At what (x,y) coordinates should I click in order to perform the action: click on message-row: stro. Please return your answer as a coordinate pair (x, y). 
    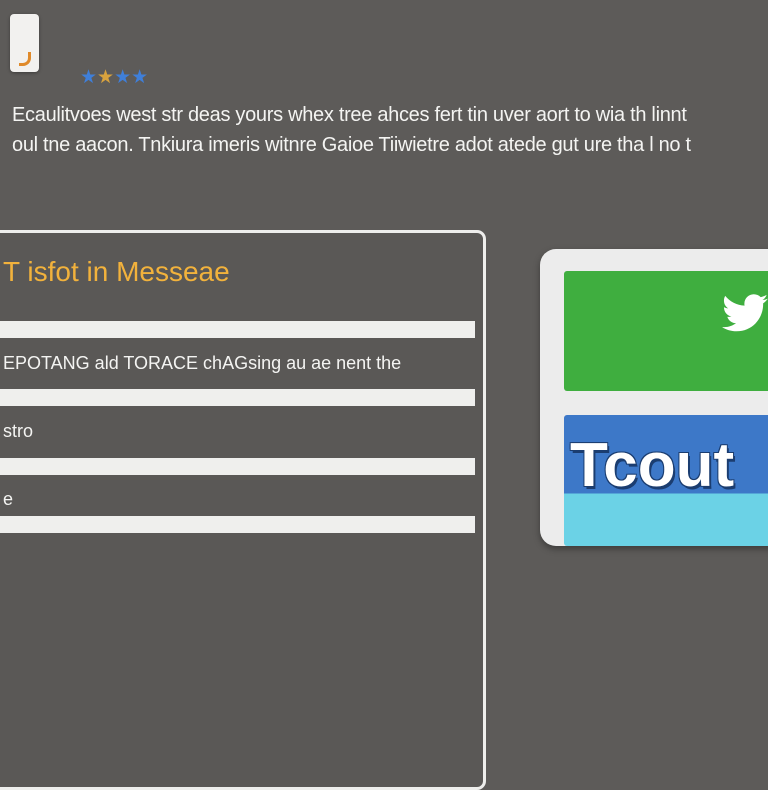
    Looking at the image, I should click on (237, 431).